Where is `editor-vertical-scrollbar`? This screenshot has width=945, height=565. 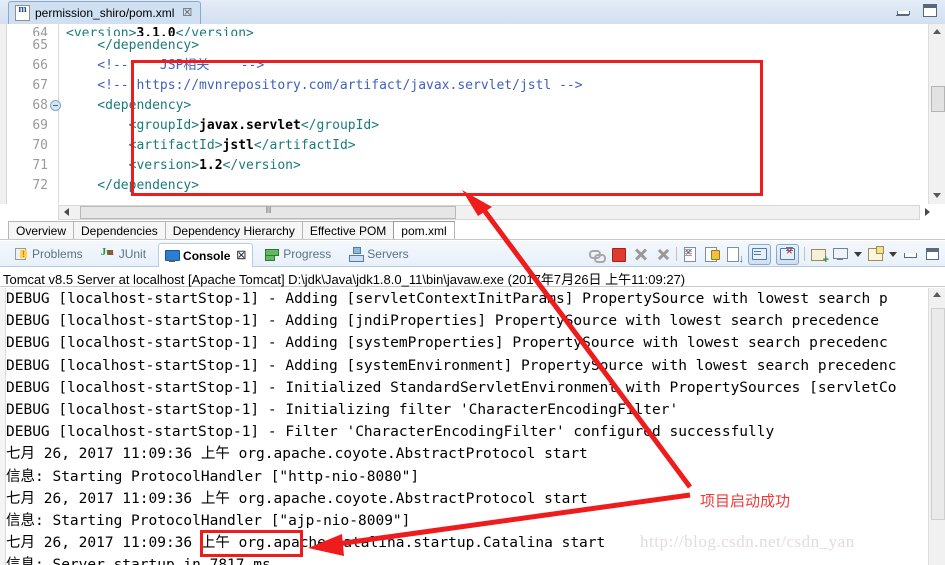
editor-vertical-scrollbar is located at coordinates (936, 114).